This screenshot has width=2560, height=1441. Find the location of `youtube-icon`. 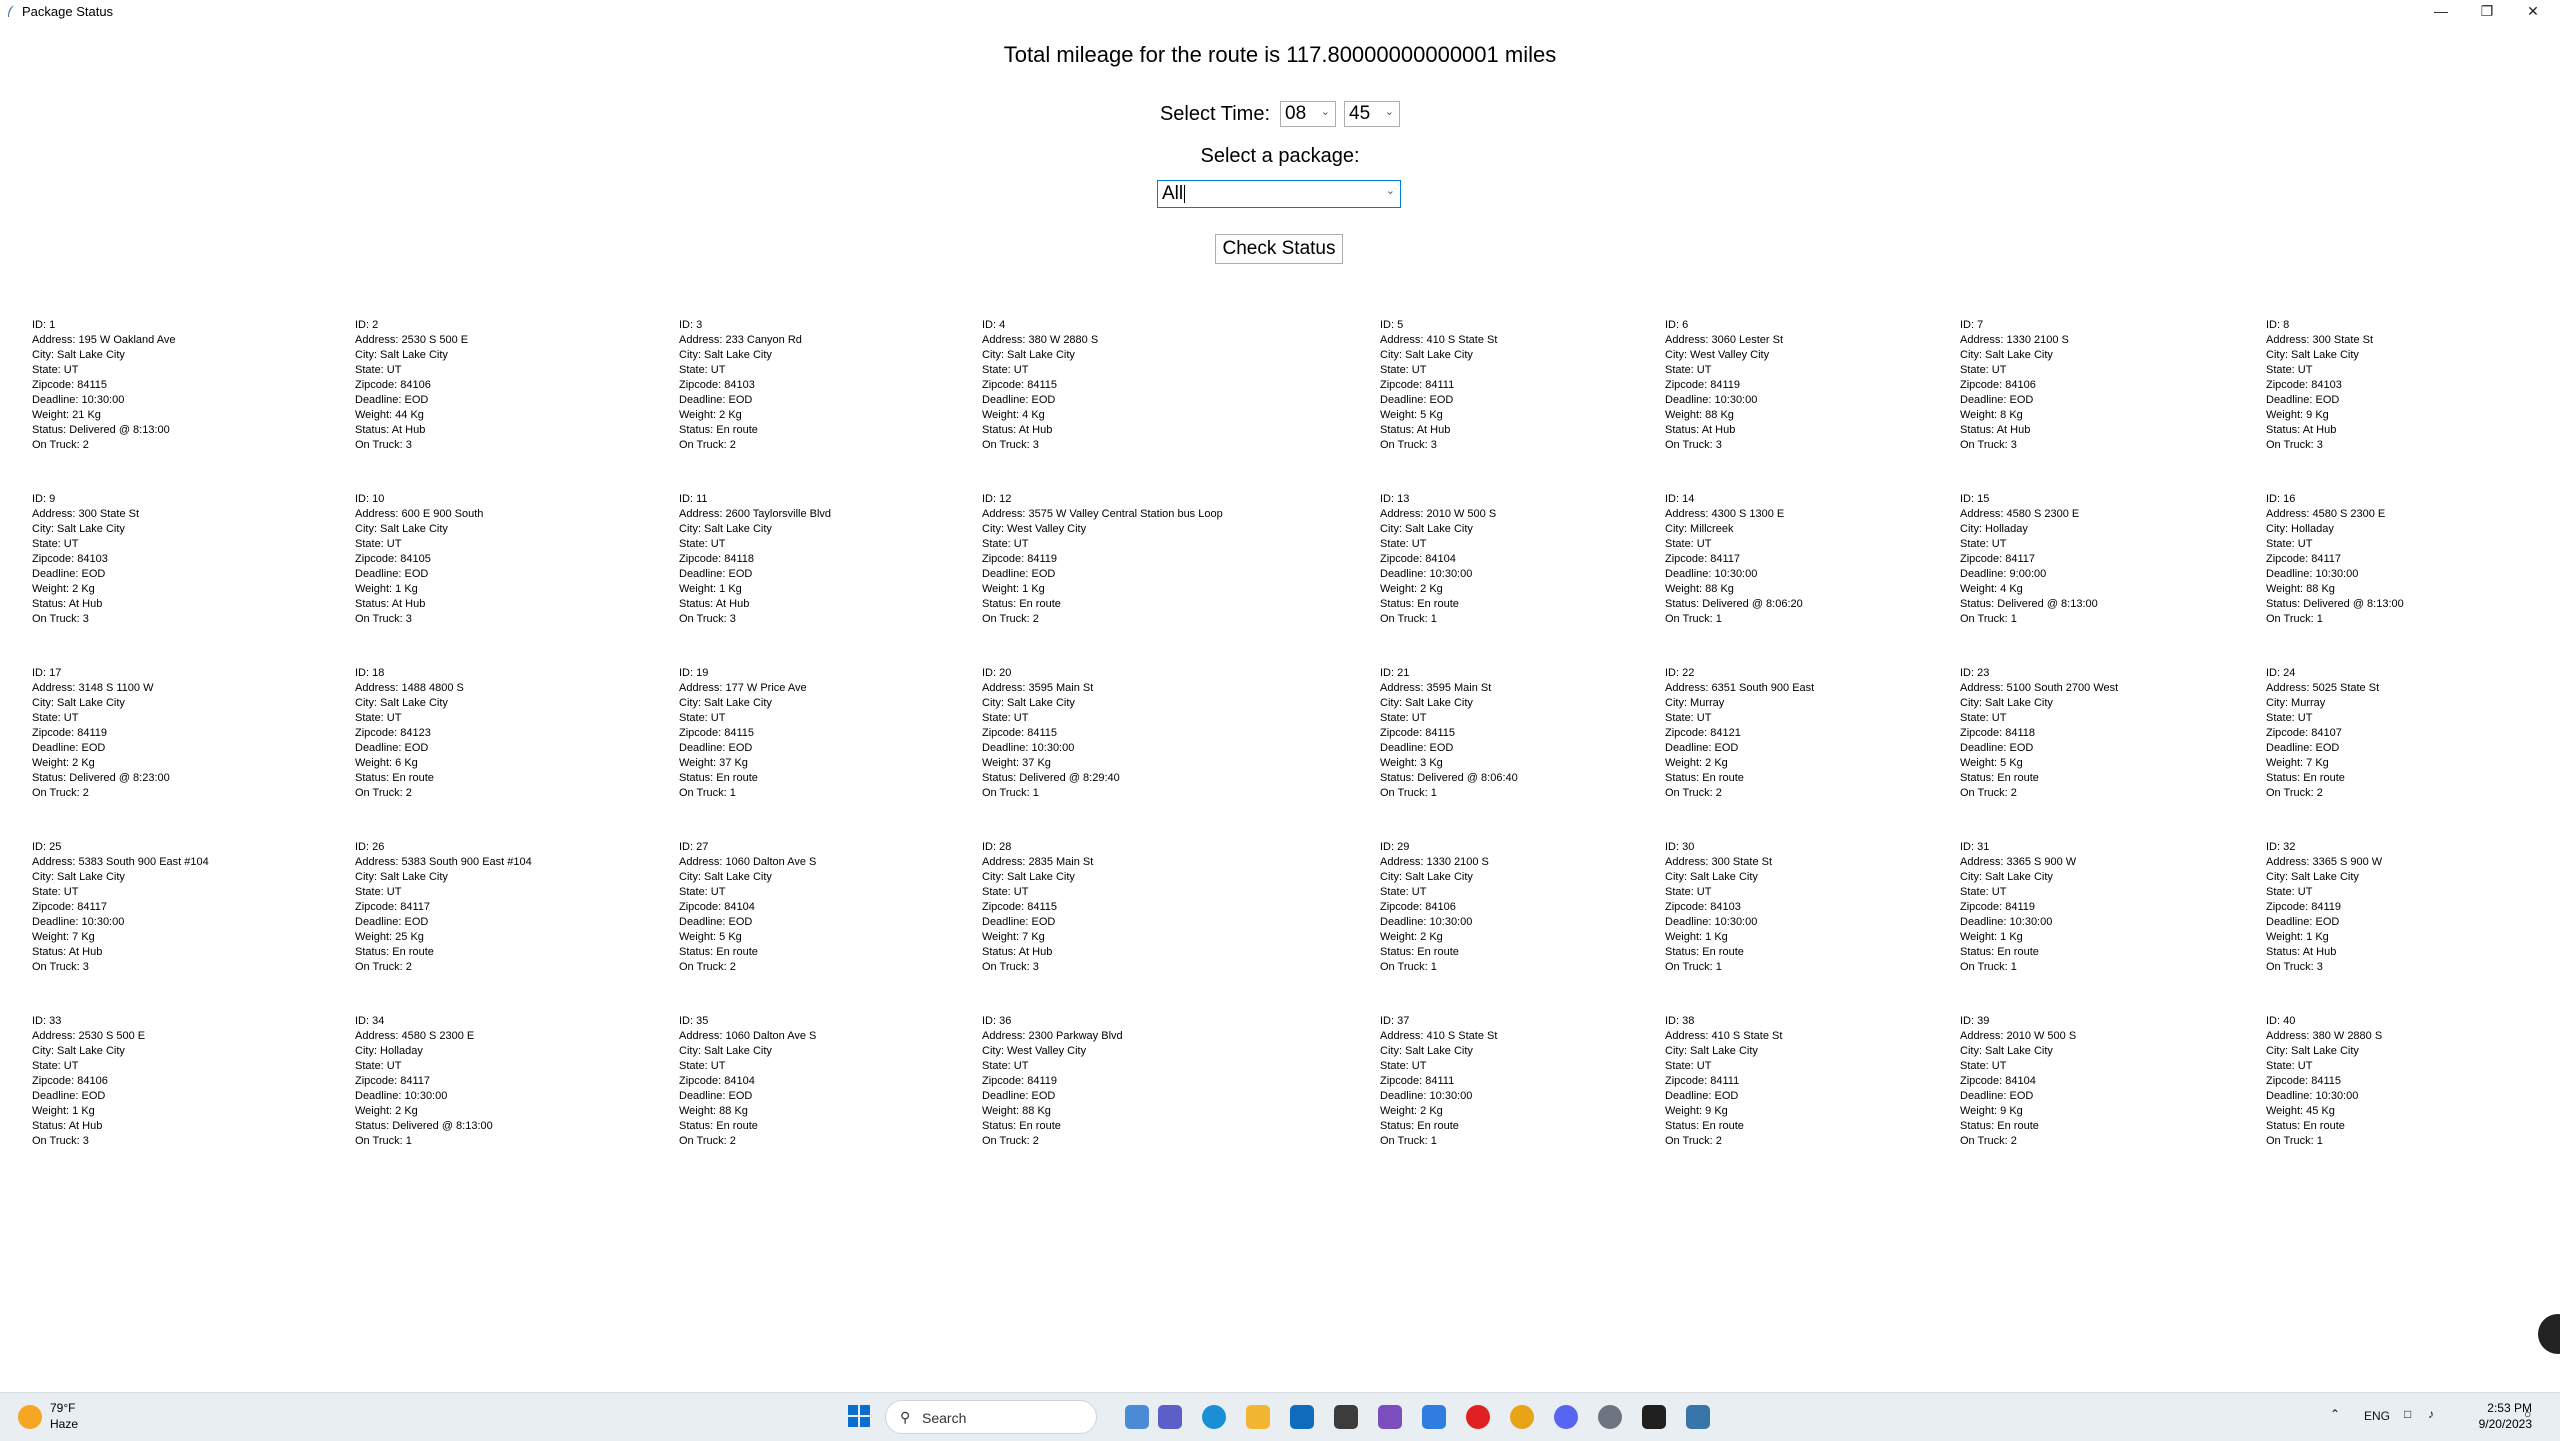

youtube-icon is located at coordinates (1478, 1417).